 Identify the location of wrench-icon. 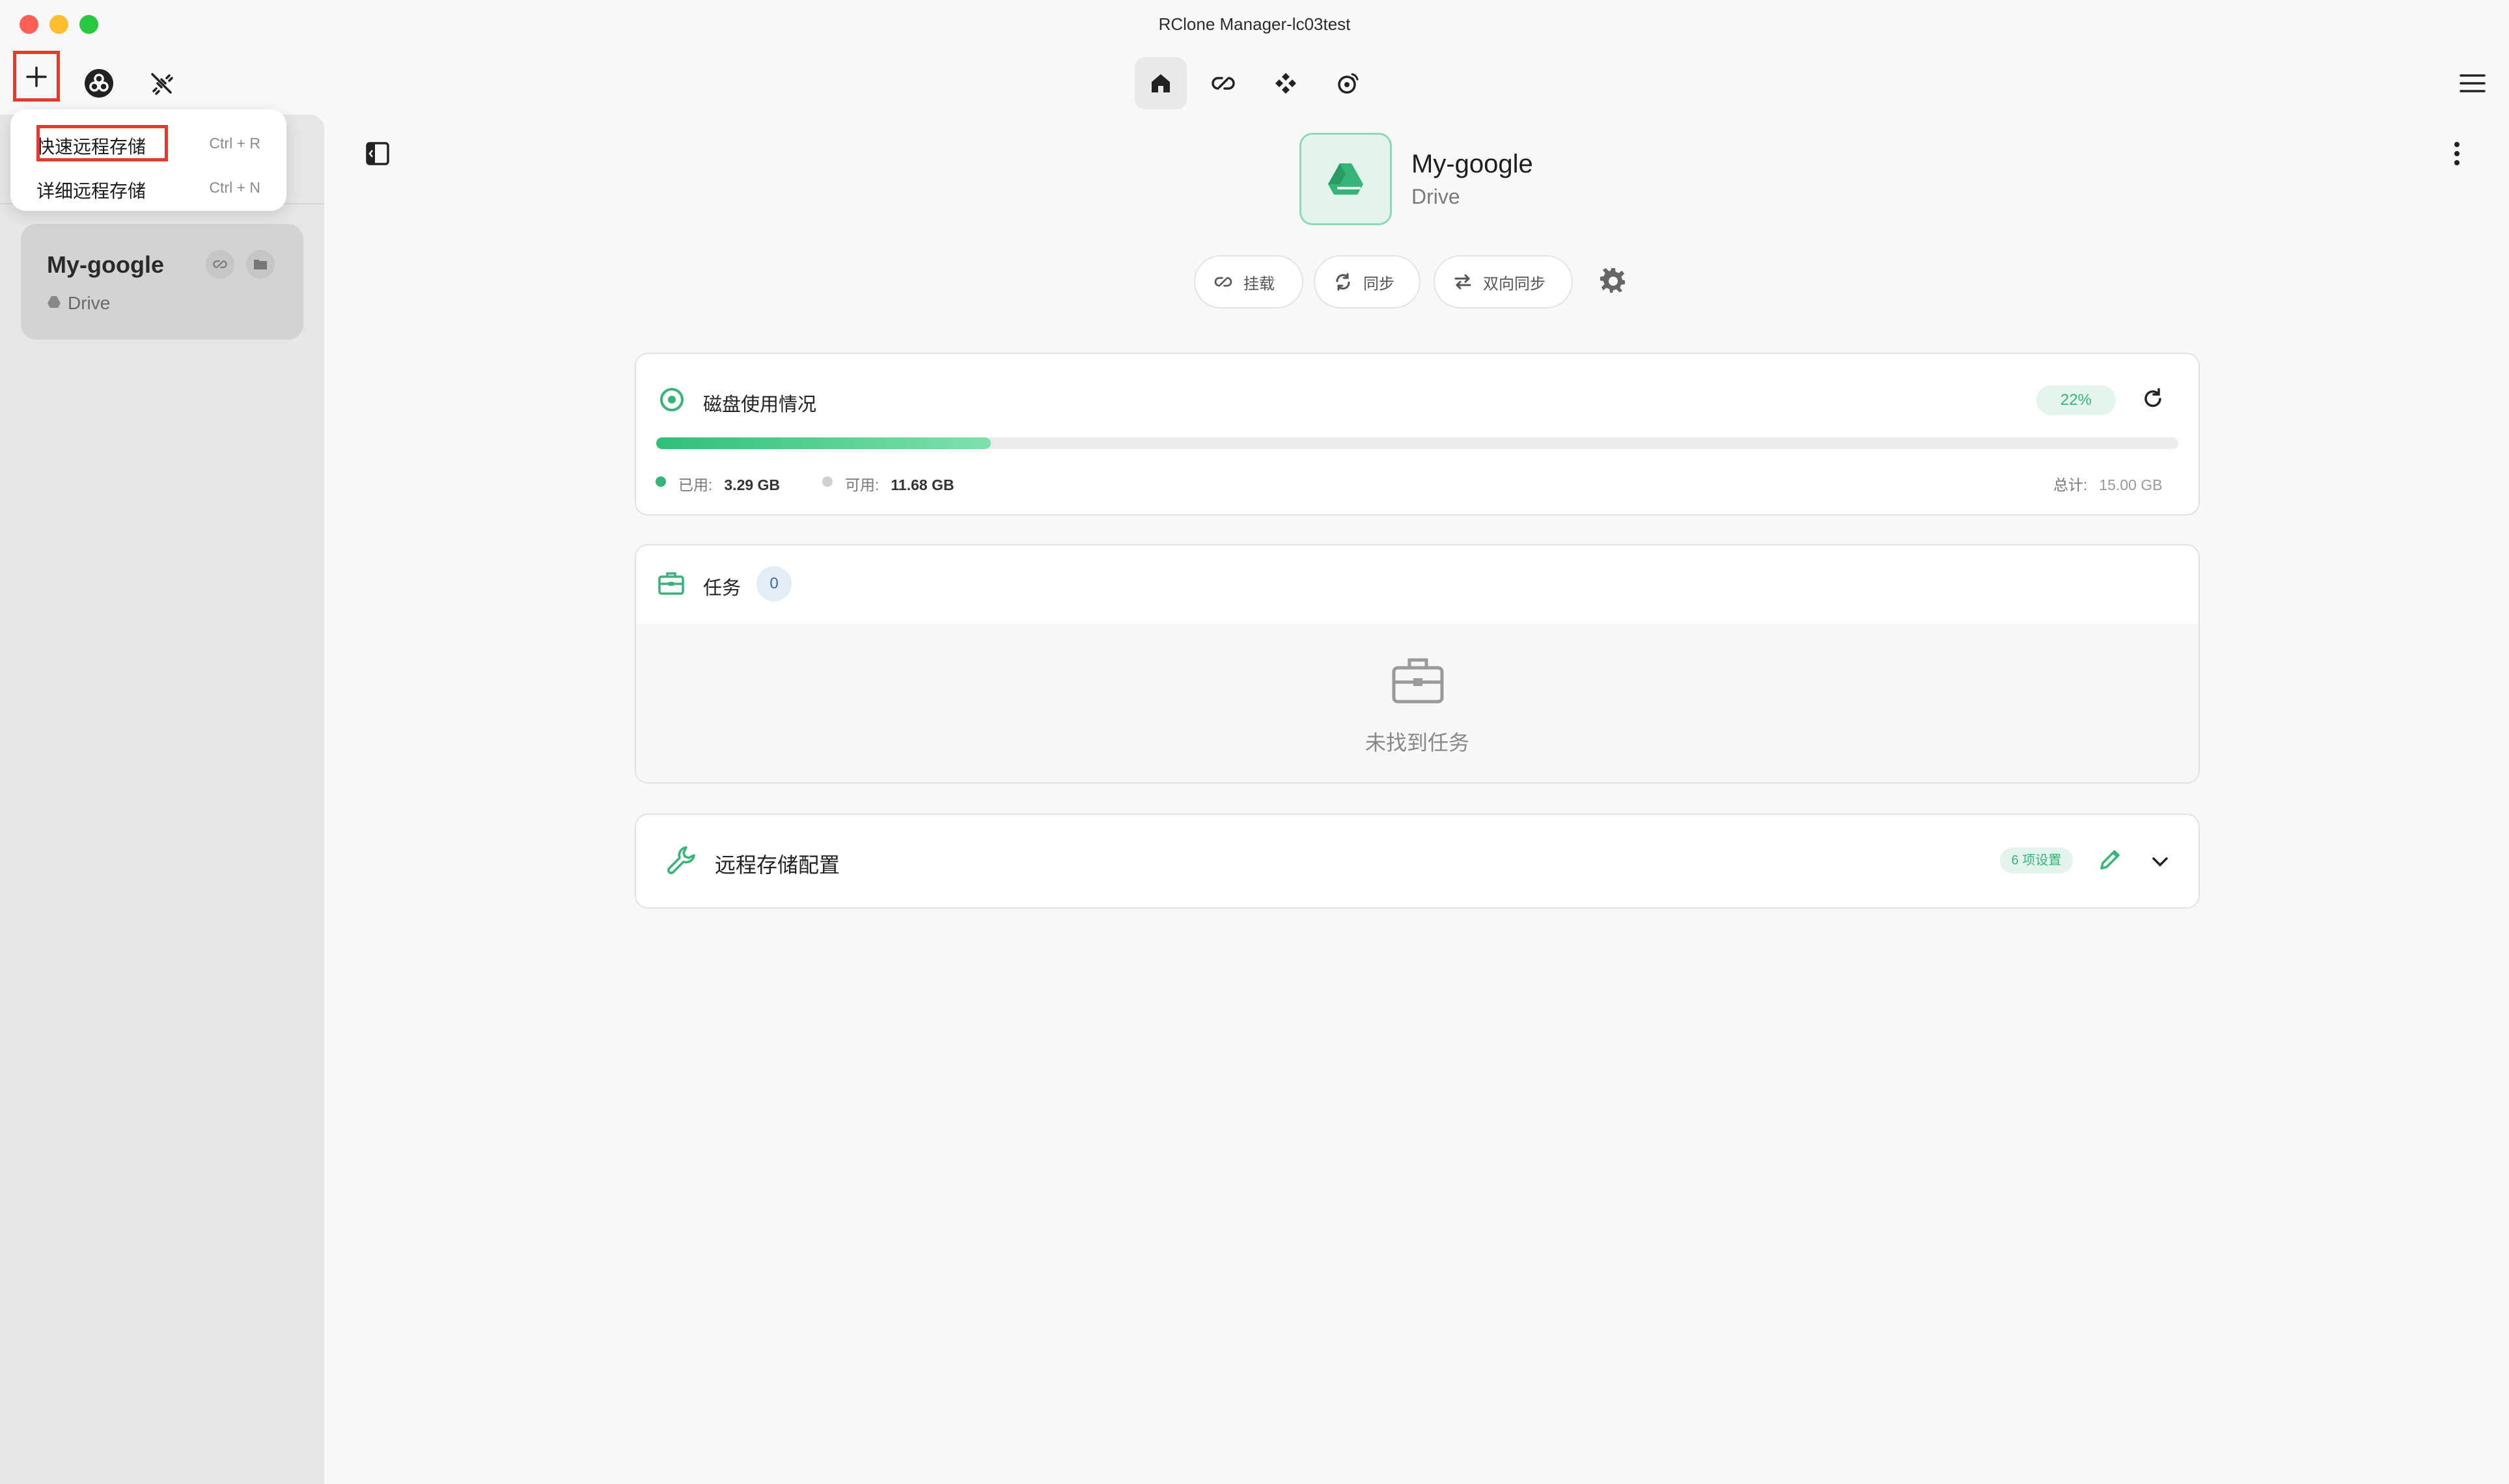
(681, 860).